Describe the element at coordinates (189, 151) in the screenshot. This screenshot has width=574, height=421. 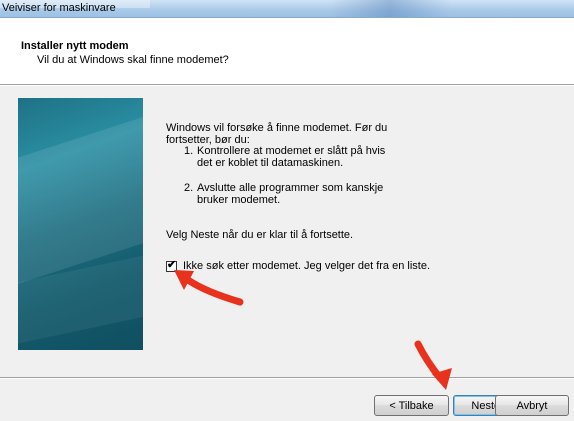
I see `step-number: 1.` at that location.